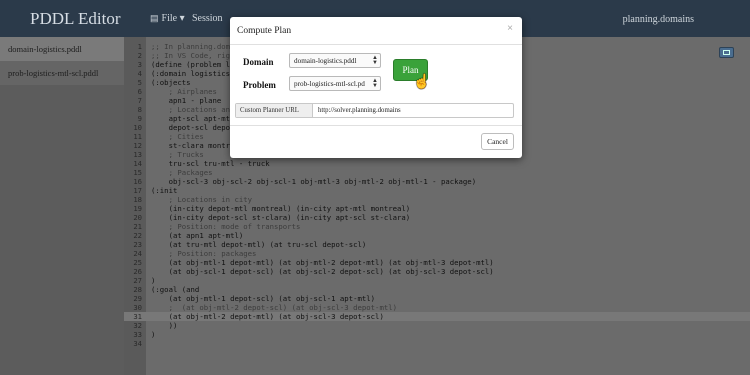 The width and height of the screenshot is (750, 375). Describe the element at coordinates (177, 154) in the screenshot. I see `code-text: ; Trucks` at that location.